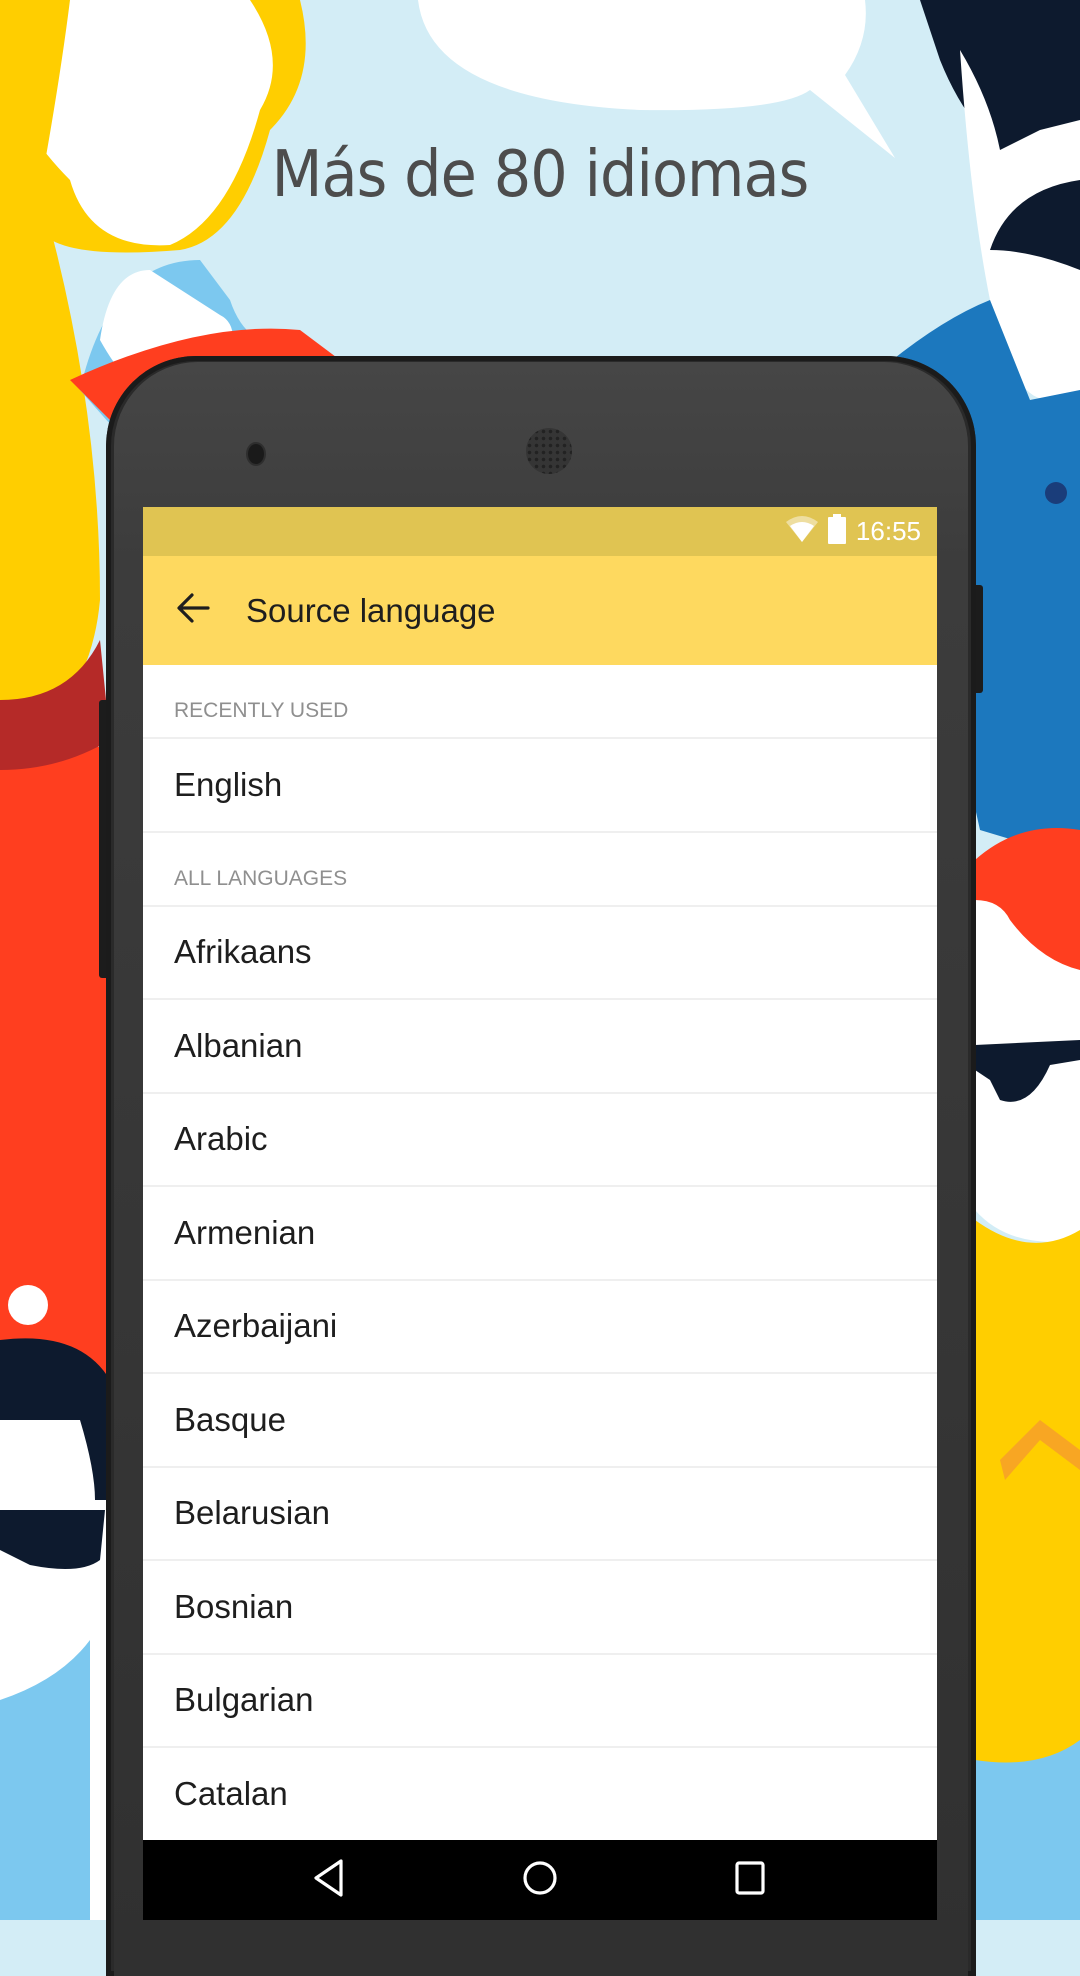 The width and height of the screenshot is (1080, 1976). What do you see at coordinates (540, 1140) in the screenshot?
I see `language-item: Arabic` at bounding box center [540, 1140].